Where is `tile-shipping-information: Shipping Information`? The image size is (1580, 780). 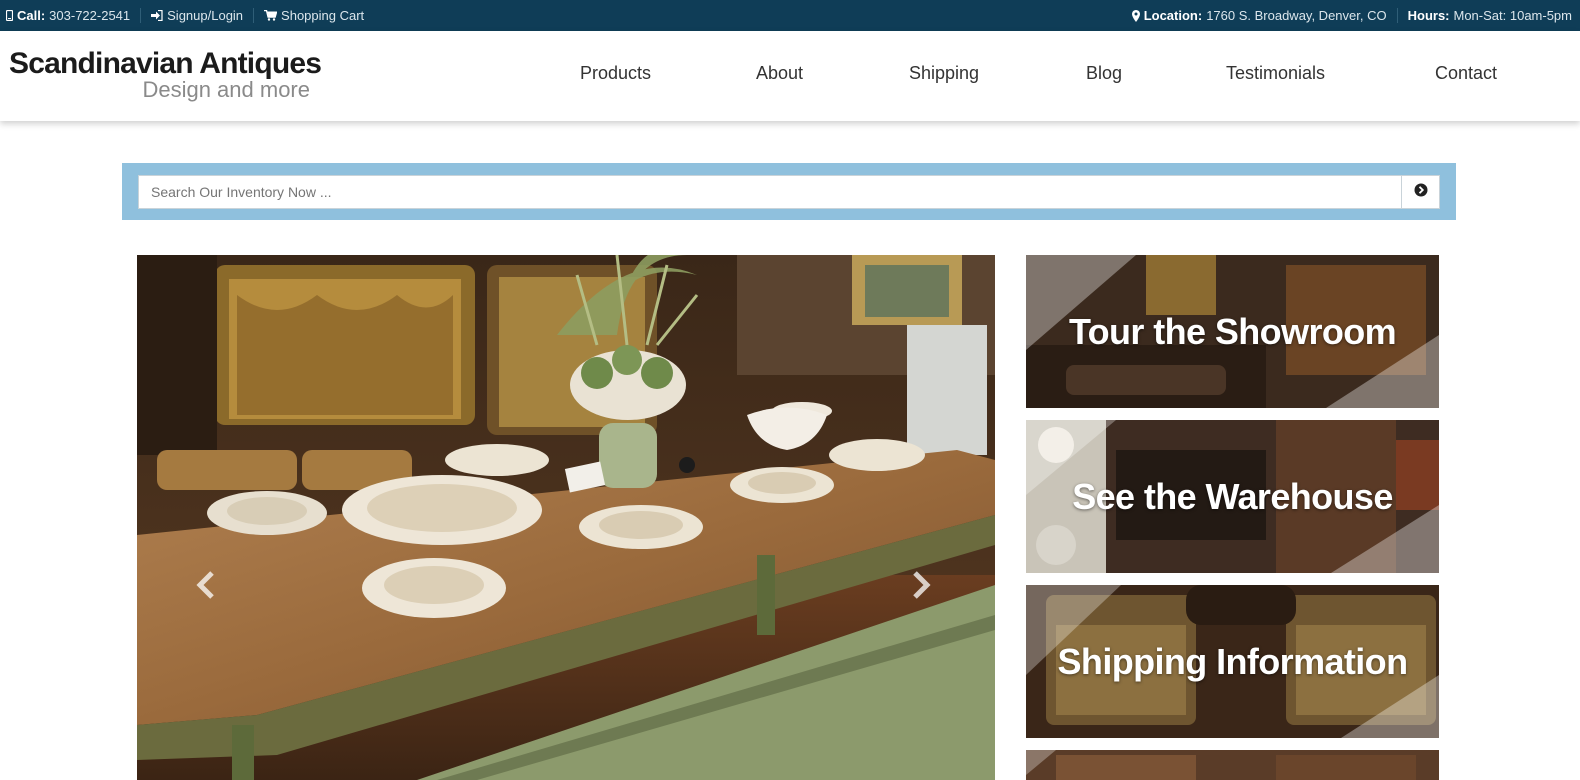 tile-shipping-information: Shipping Information is located at coordinates (1232, 661).